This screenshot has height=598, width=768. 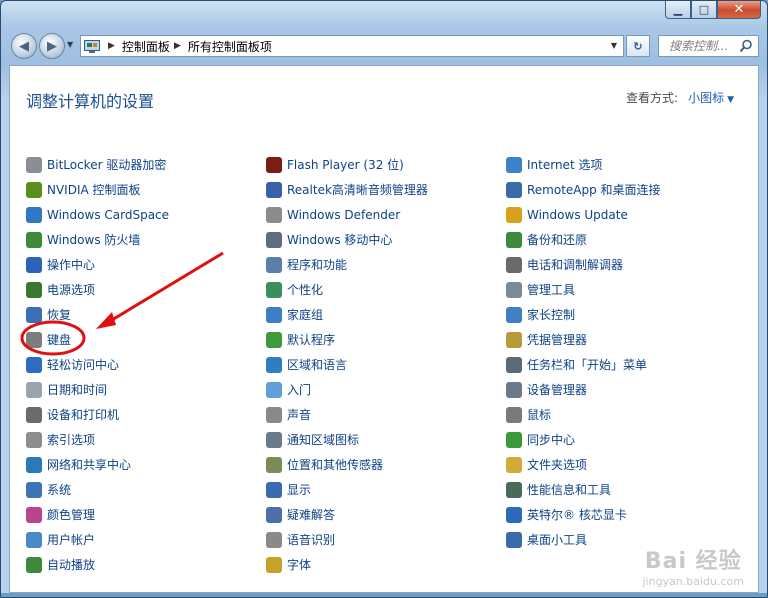 I want to click on control-panel-item-label: 家长控制, so click(x=551, y=314).